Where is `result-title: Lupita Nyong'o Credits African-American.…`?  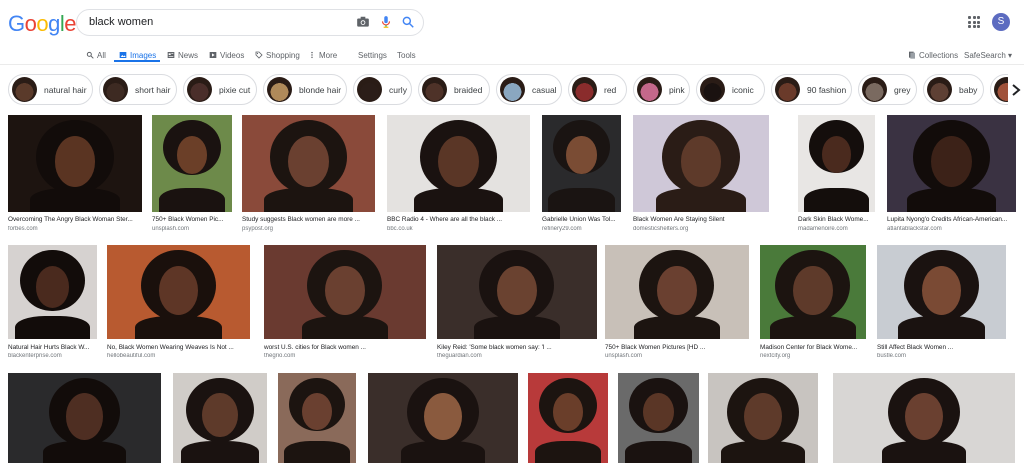
result-title: Lupita Nyong'o Credits African-American.… is located at coordinates (951, 219).